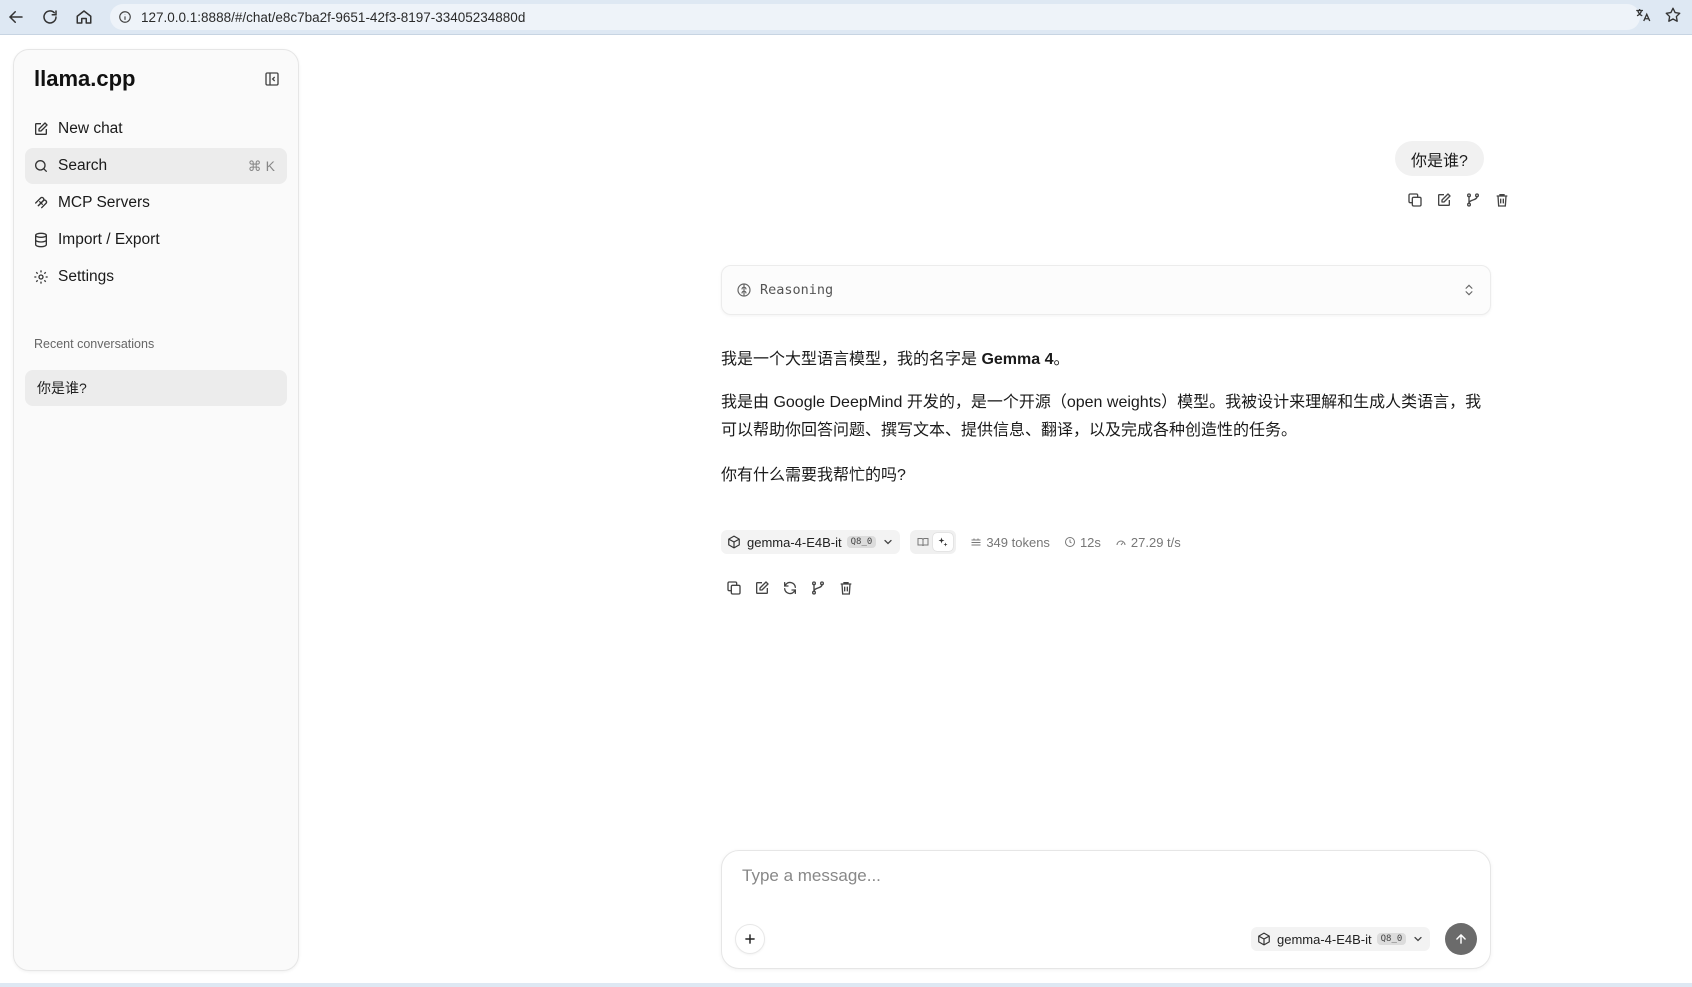 The height and width of the screenshot is (987, 1692). What do you see at coordinates (1111, 360) in the screenshot?
I see `assistant-paragraph-1: 我是一个大型语言模型，我的名字是 Gemma 4。` at bounding box center [1111, 360].